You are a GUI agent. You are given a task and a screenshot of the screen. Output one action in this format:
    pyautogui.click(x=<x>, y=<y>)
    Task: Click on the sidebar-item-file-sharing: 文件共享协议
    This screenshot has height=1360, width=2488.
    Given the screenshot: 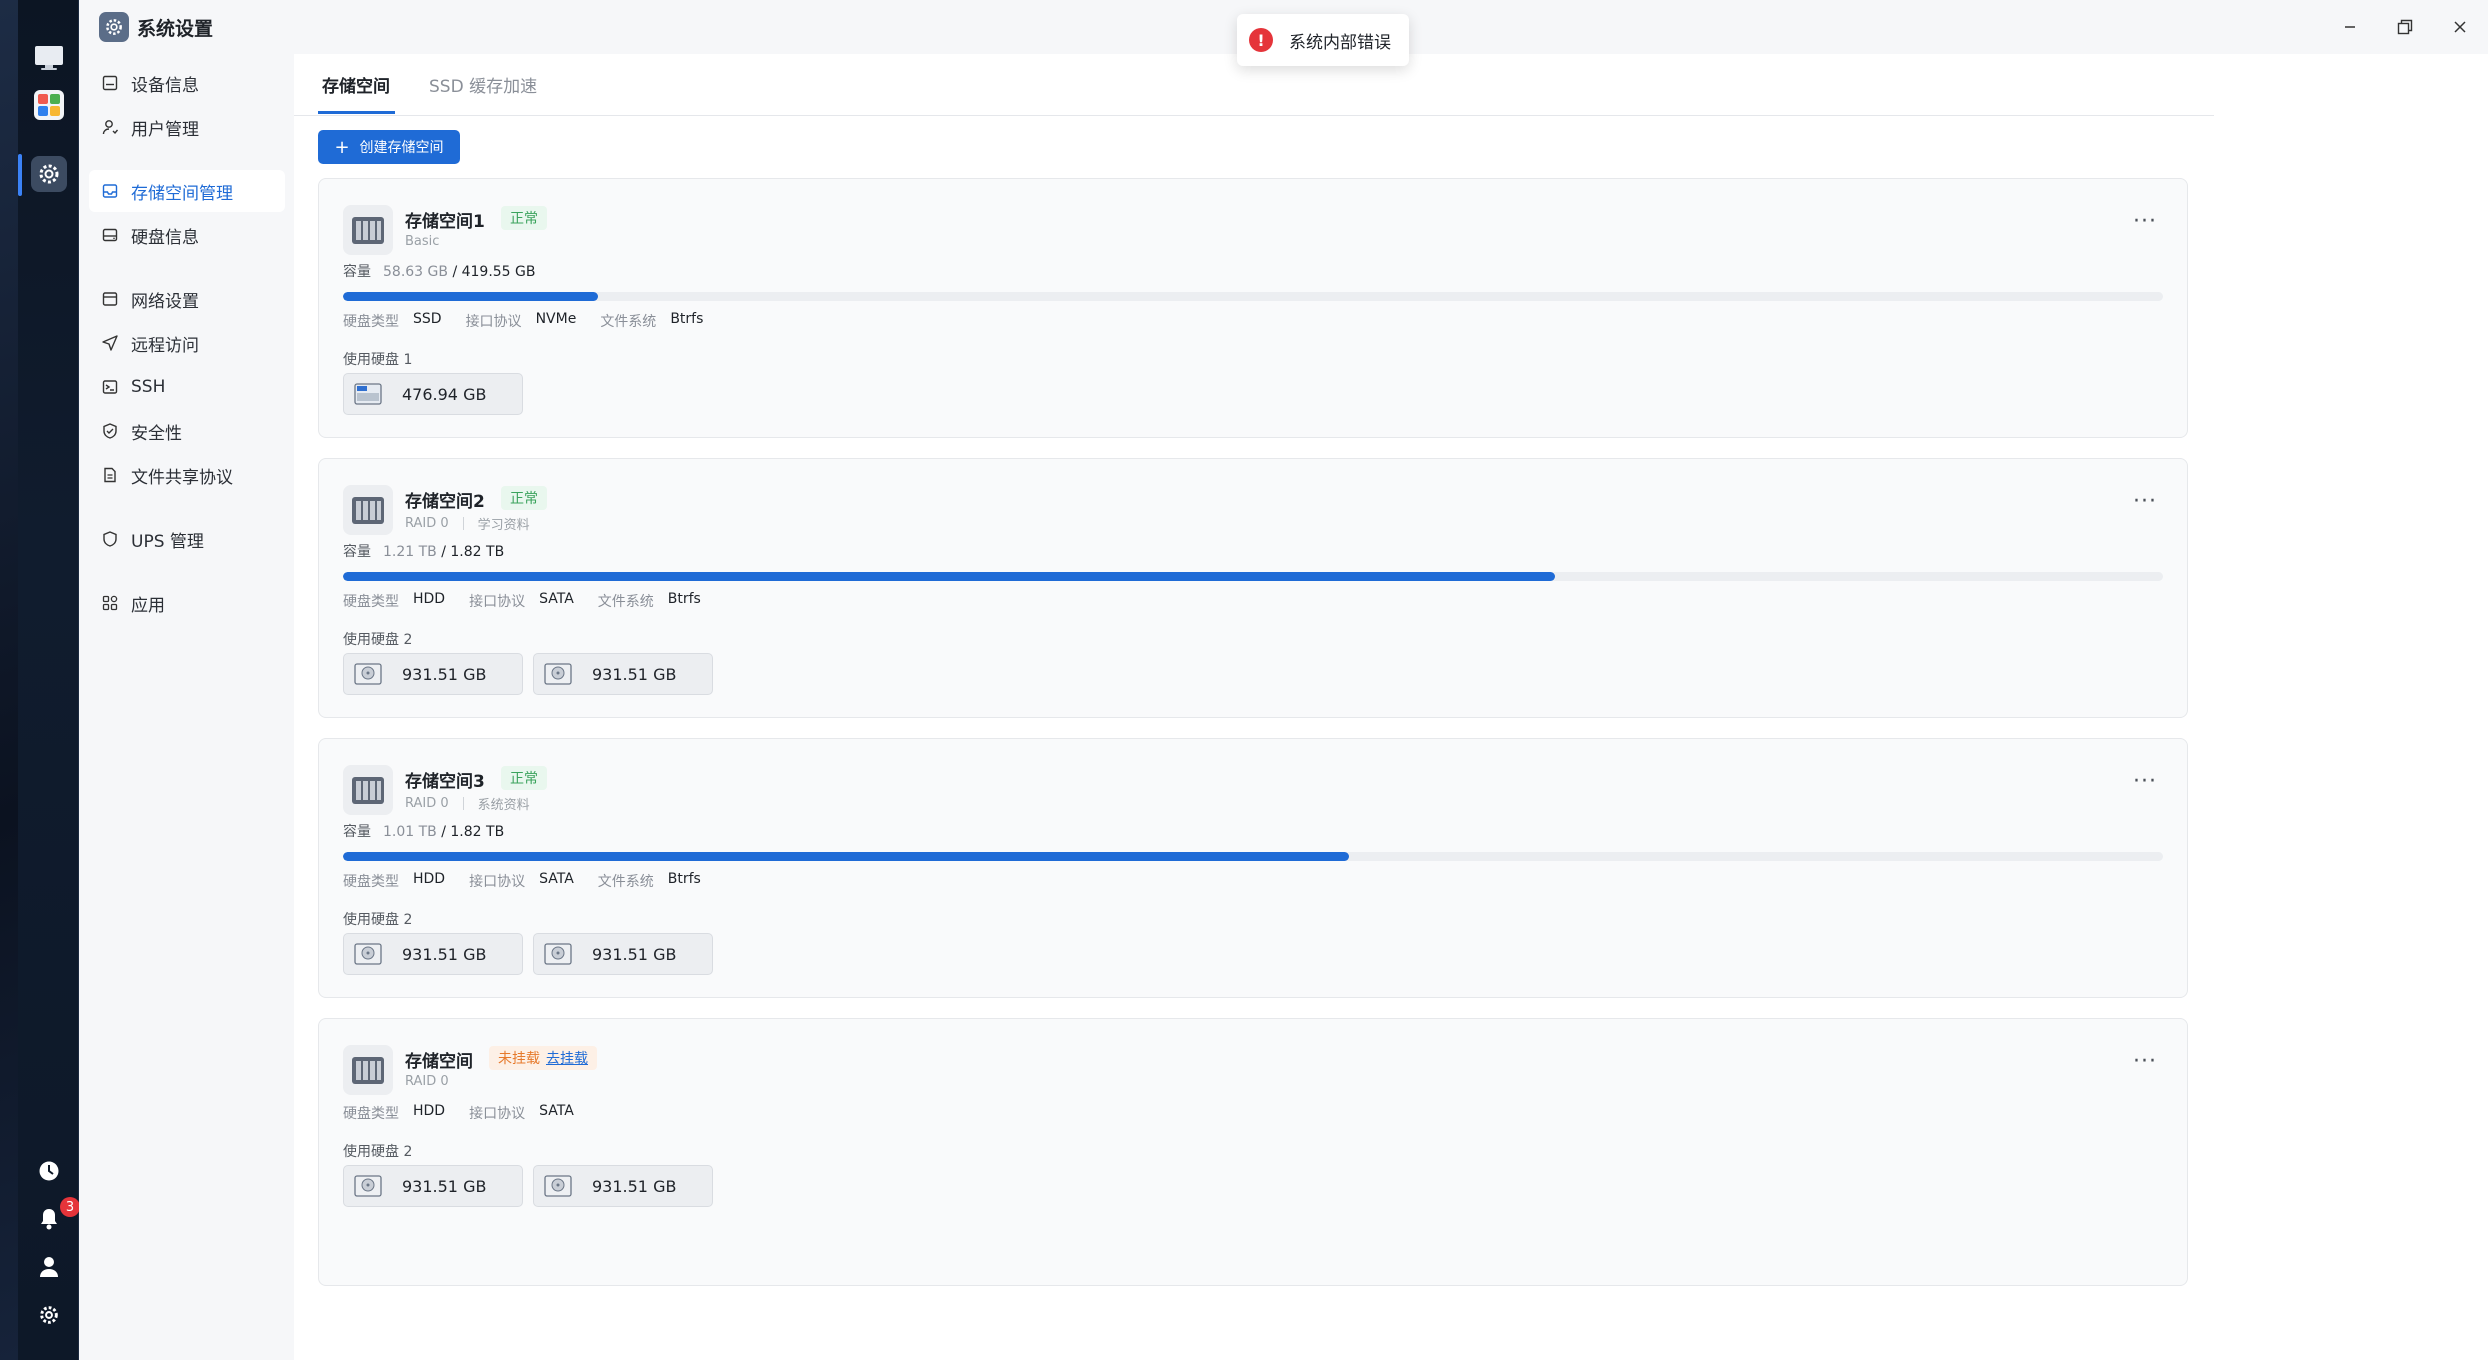 What is the action you would take?
    pyautogui.click(x=187, y=475)
    